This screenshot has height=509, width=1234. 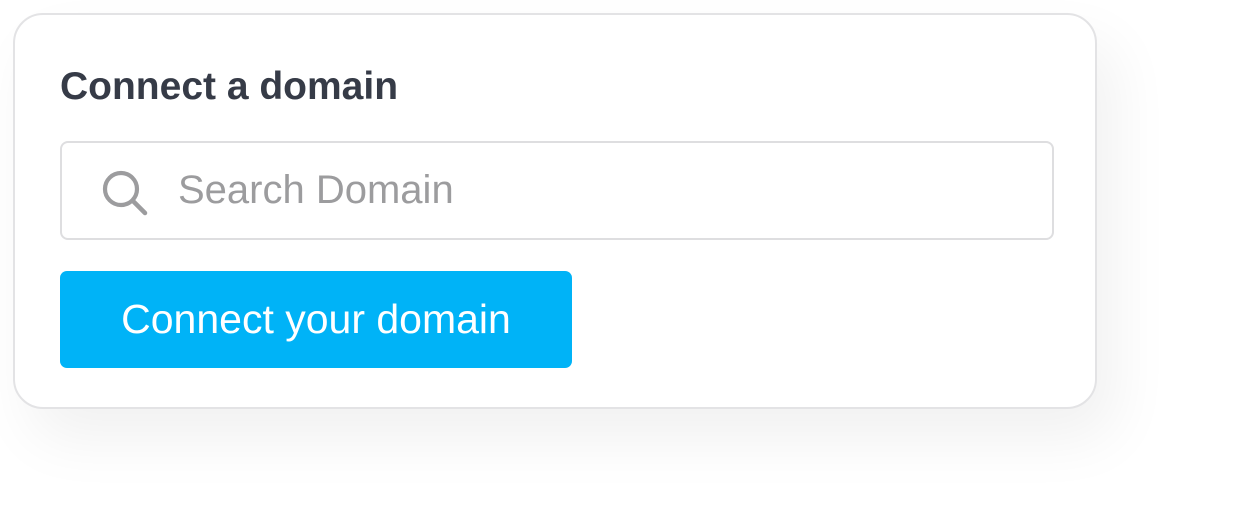 What do you see at coordinates (229, 86) in the screenshot?
I see `card-title: Connect a domain` at bounding box center [229, 86].